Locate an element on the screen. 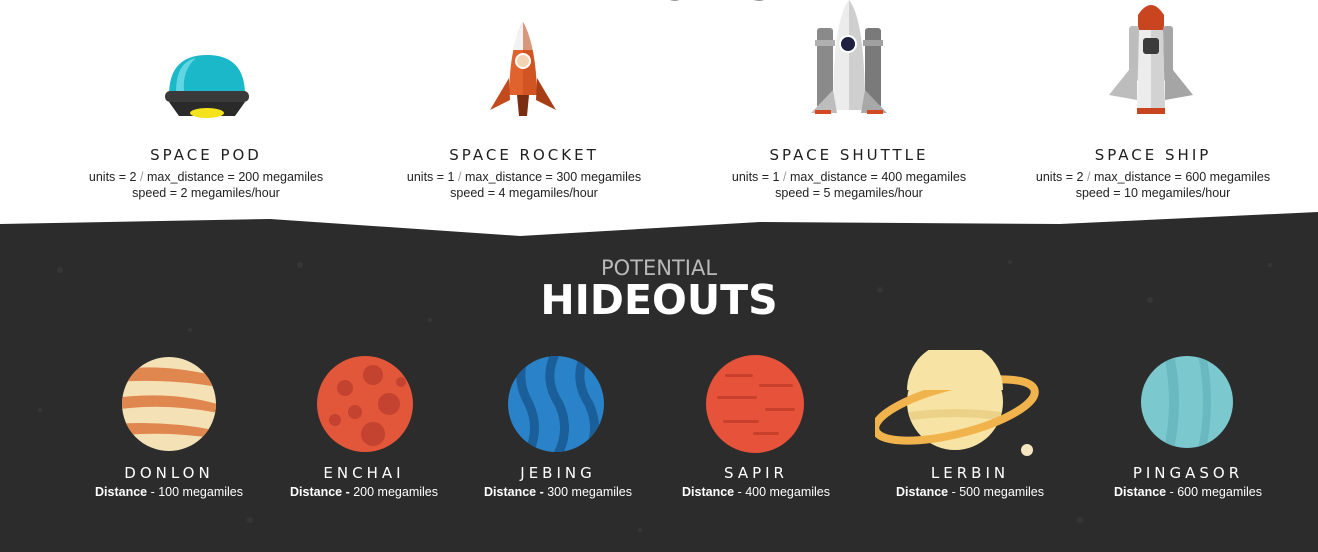 This screenshot has width=1318, height=552. planet-distance: Distance - 500 megamiles is located at coordinates (970, 492).